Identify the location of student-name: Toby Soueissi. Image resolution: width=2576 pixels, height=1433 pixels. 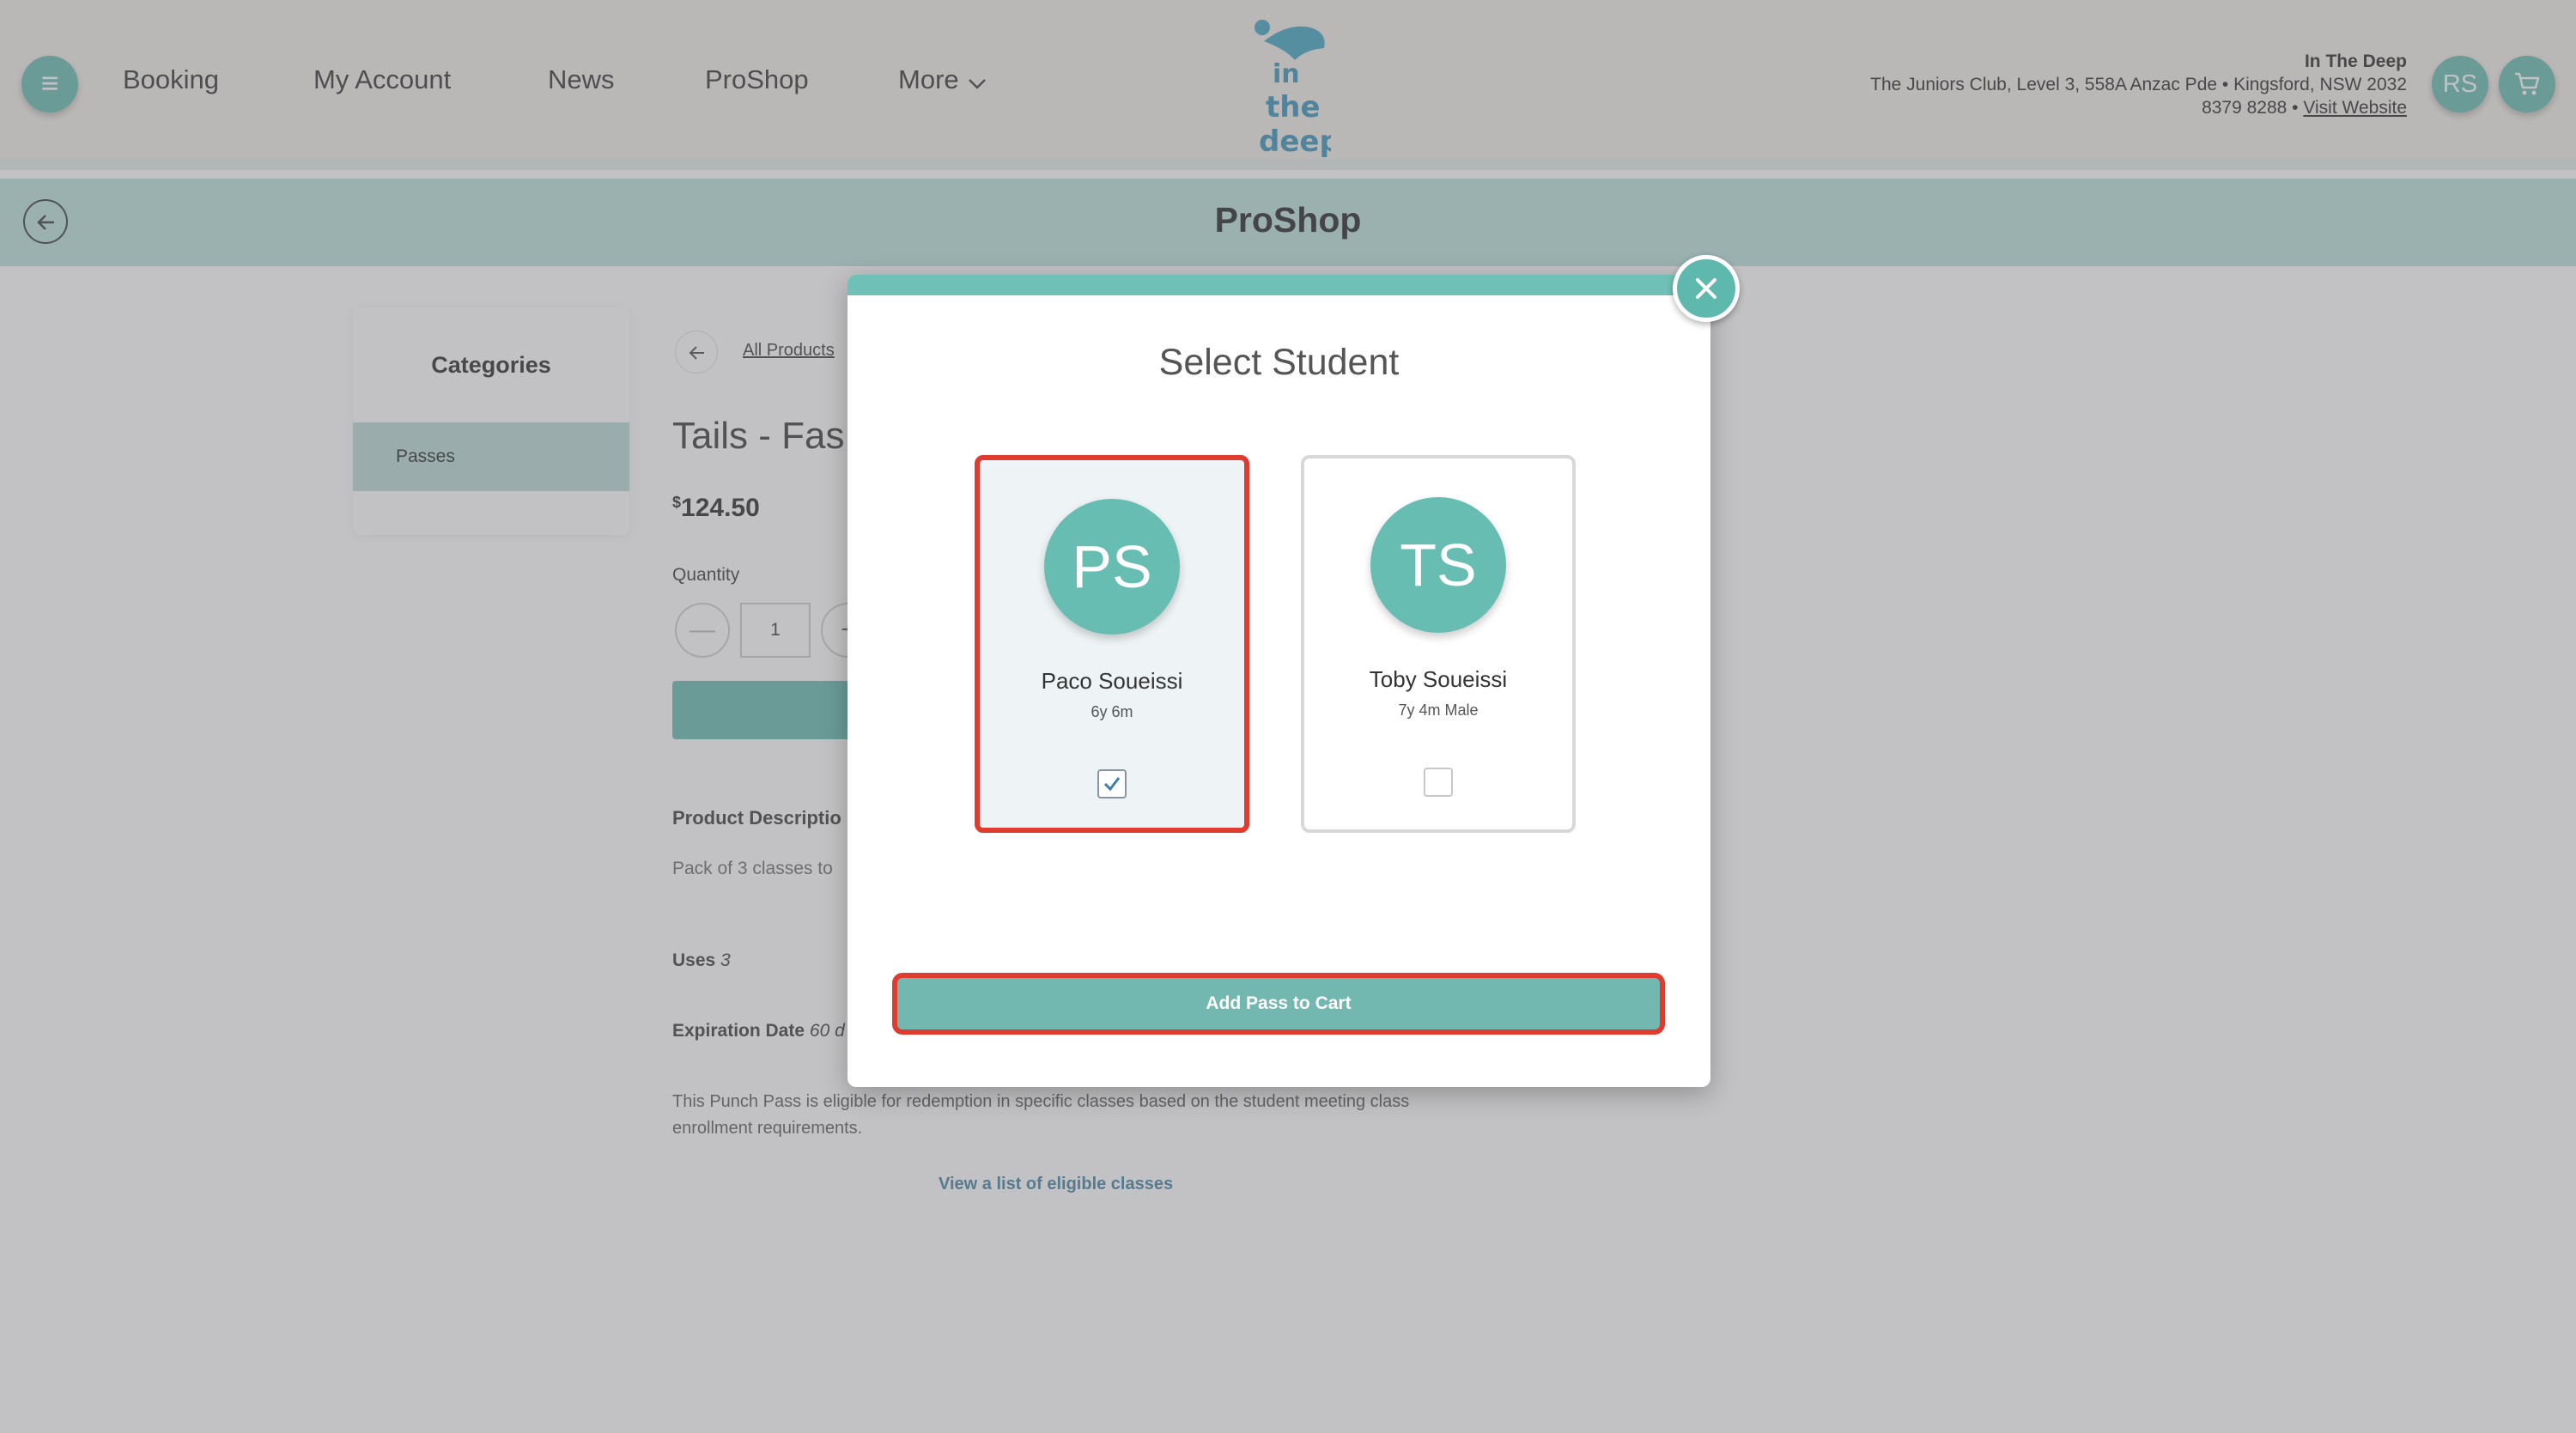
(1438, 679).